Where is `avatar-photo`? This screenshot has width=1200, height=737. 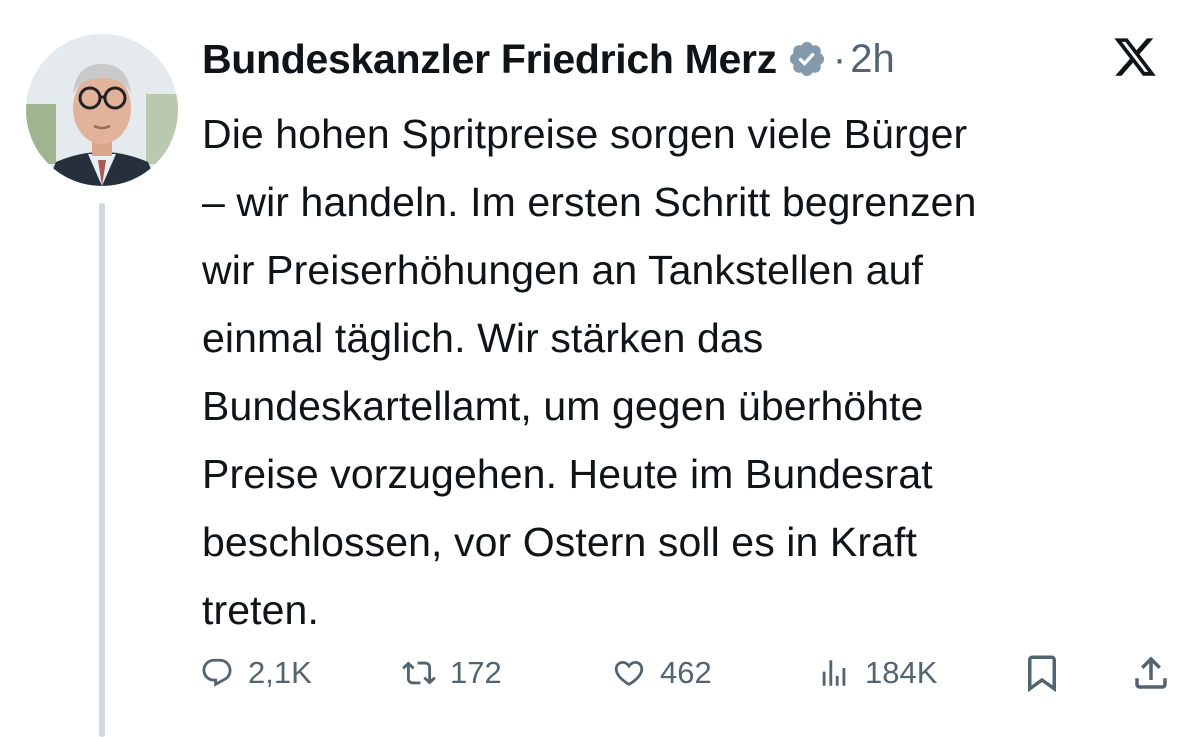 avatar-photo is located at coordinates (102, 110).